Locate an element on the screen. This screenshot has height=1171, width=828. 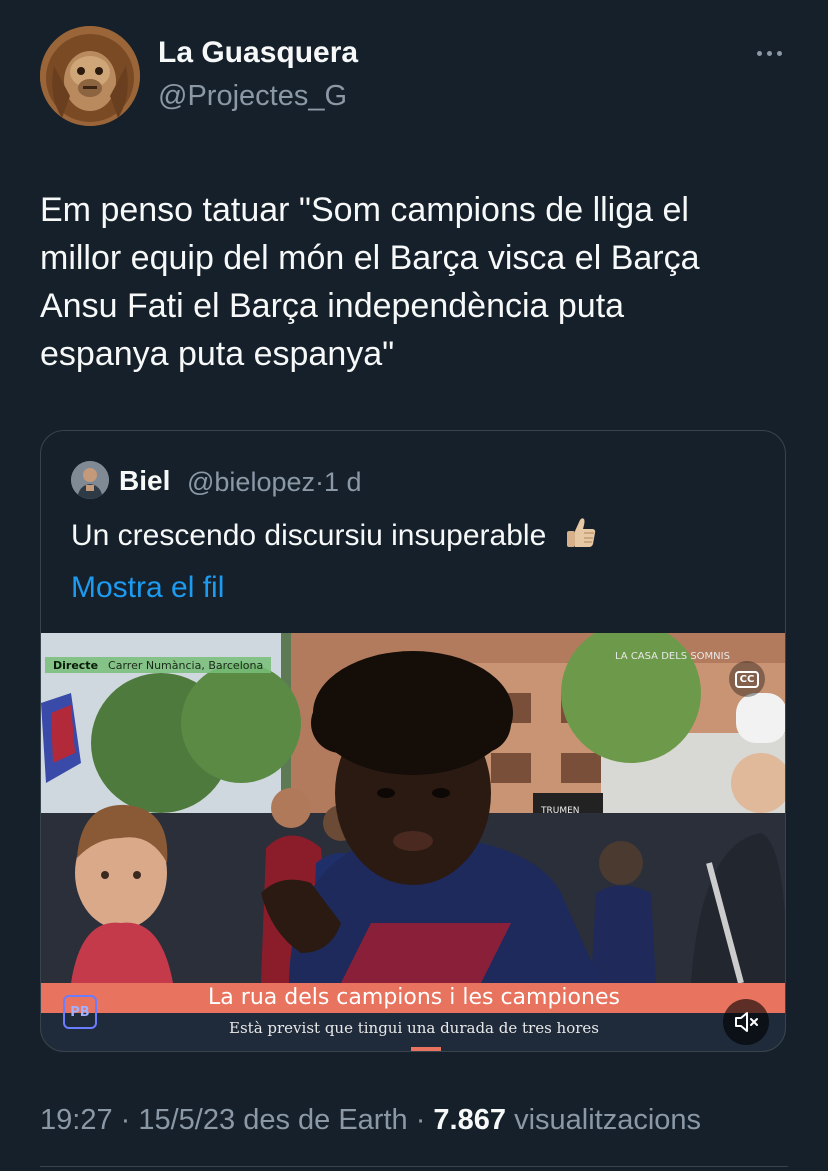
cc-label: CC is located at coordinates (747, 679).